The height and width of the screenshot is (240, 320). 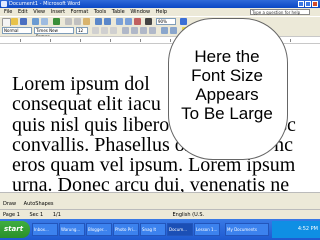 What do you see at coordinates (296, 229) in the screenshot?
I see `clock: 4:52 PM` at bounding box center [296, 229].